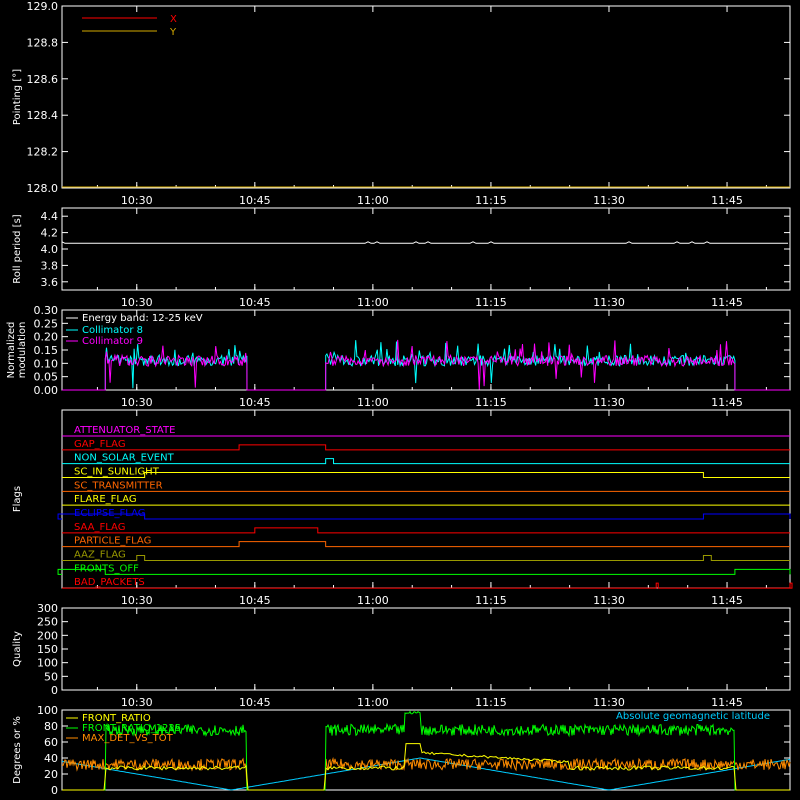 This screenshot has width=800, height=800. I want to click on y-axis-label: Pointing [°], so click(17, 97).